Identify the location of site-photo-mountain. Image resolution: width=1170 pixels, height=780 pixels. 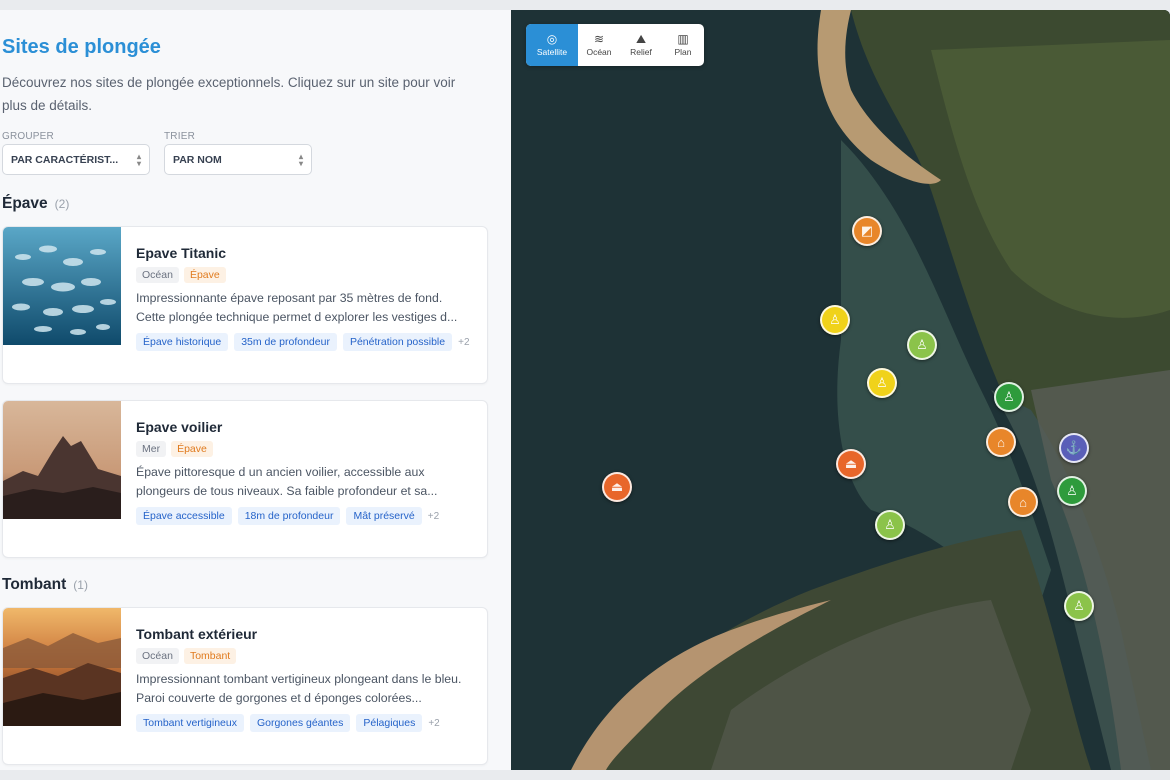
(62, 460).